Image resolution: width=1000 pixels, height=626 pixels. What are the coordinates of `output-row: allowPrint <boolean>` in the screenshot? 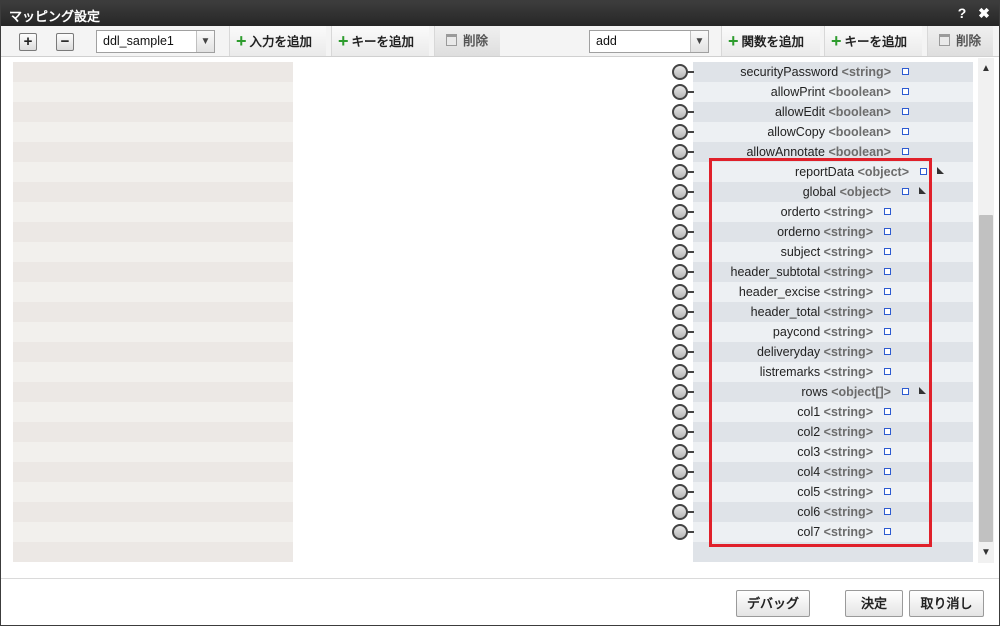 It's located at (833, 92).